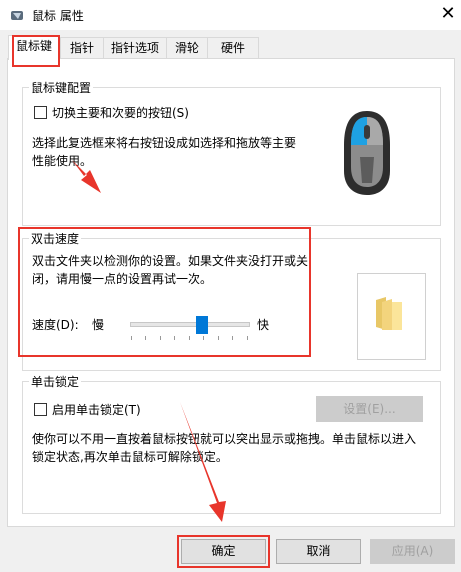 This screenshot has width=461, height=572. Describe the element at coordinates (36, 51) in the screenshot. I see `annotation-box-tab` at that location.